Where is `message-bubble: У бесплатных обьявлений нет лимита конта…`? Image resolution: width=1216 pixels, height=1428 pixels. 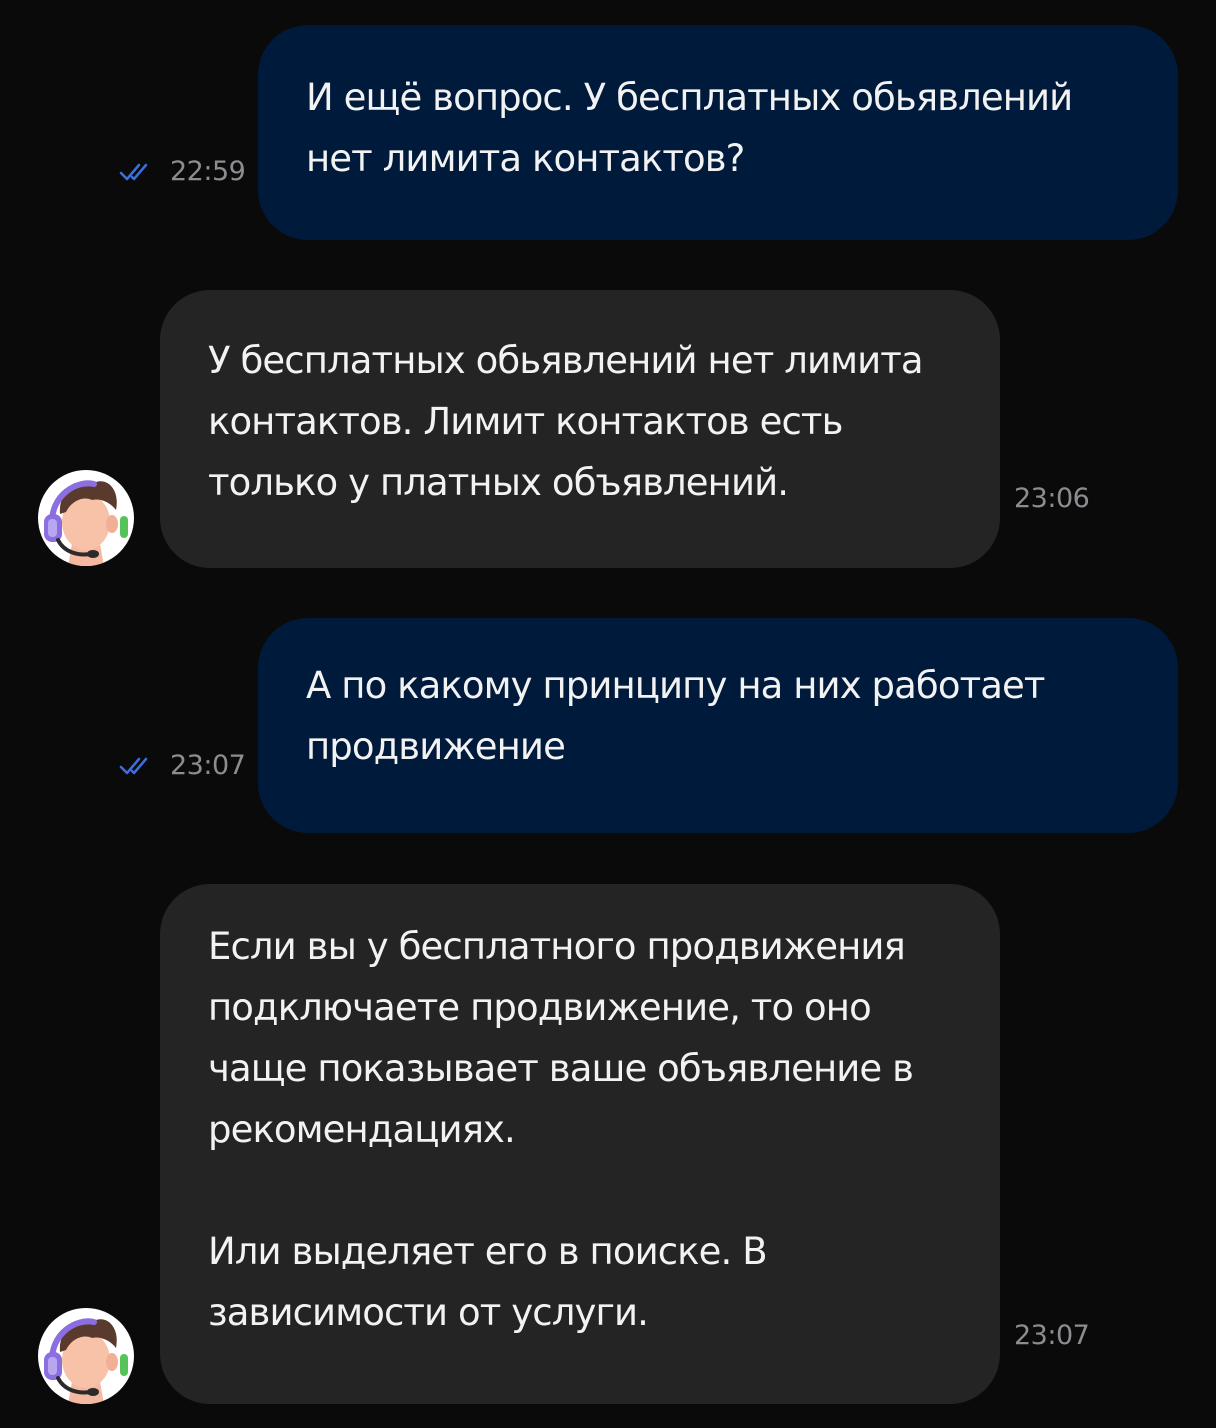
message-bubble: У бесплатных обьявлений нет лимита конта… is located at coordinates (580, 429).